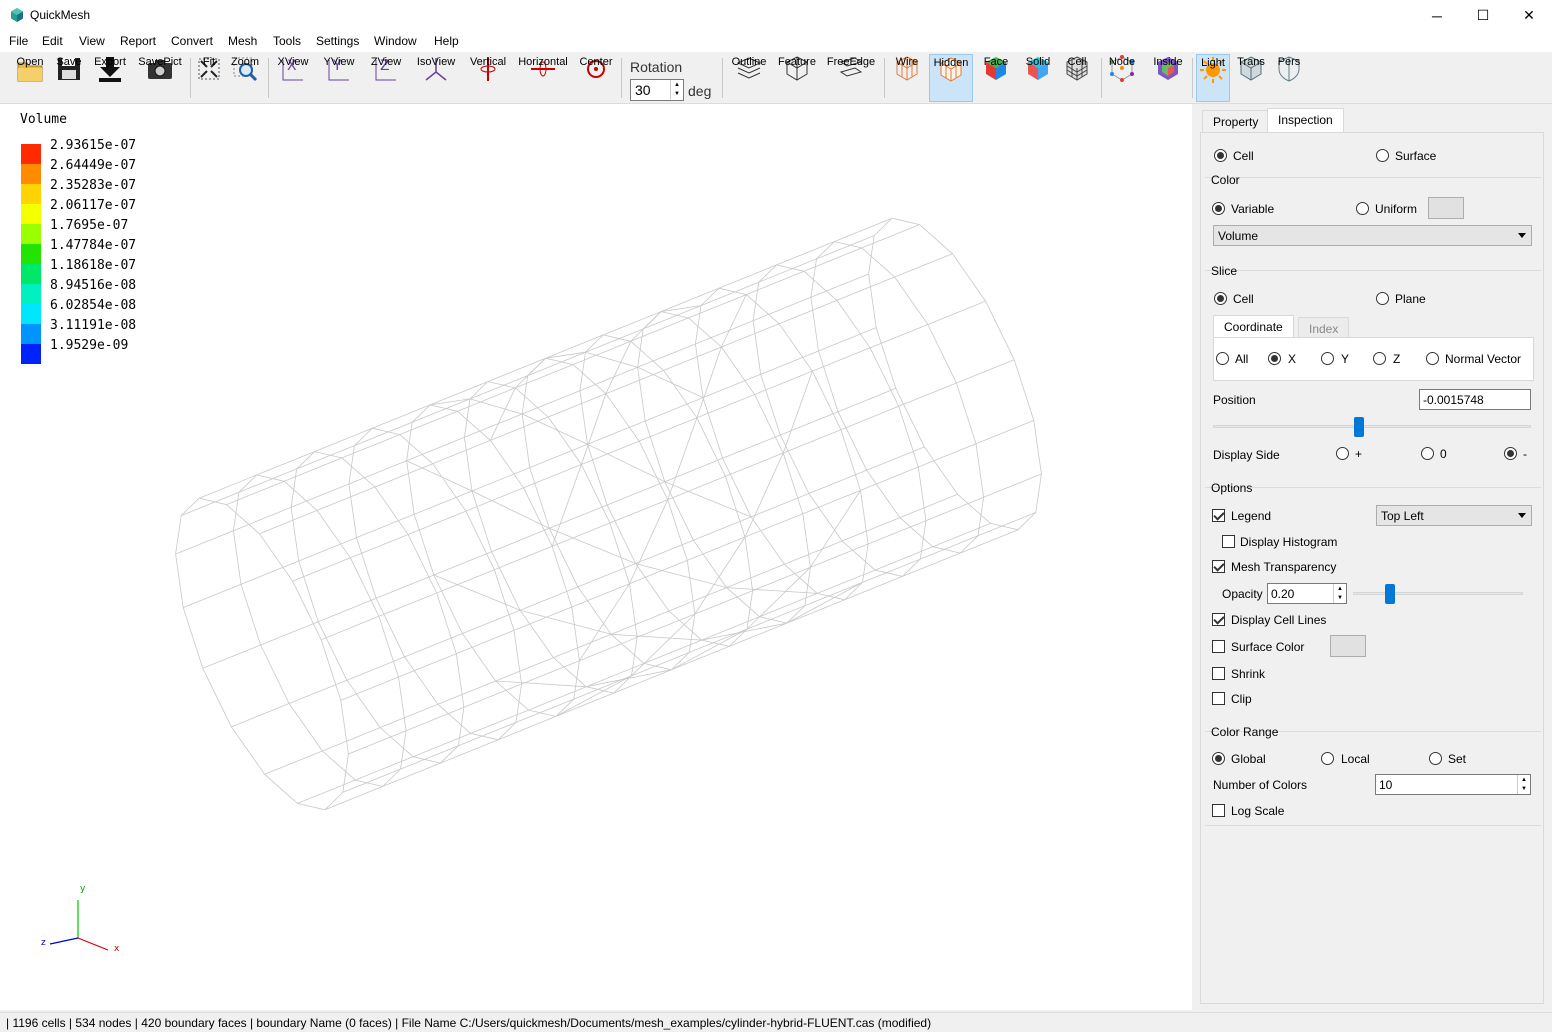  What do you see at coordinates (436, 78) in the screenshot?
I see `isoview-button: IsoView` at bounding box center [436, 78].